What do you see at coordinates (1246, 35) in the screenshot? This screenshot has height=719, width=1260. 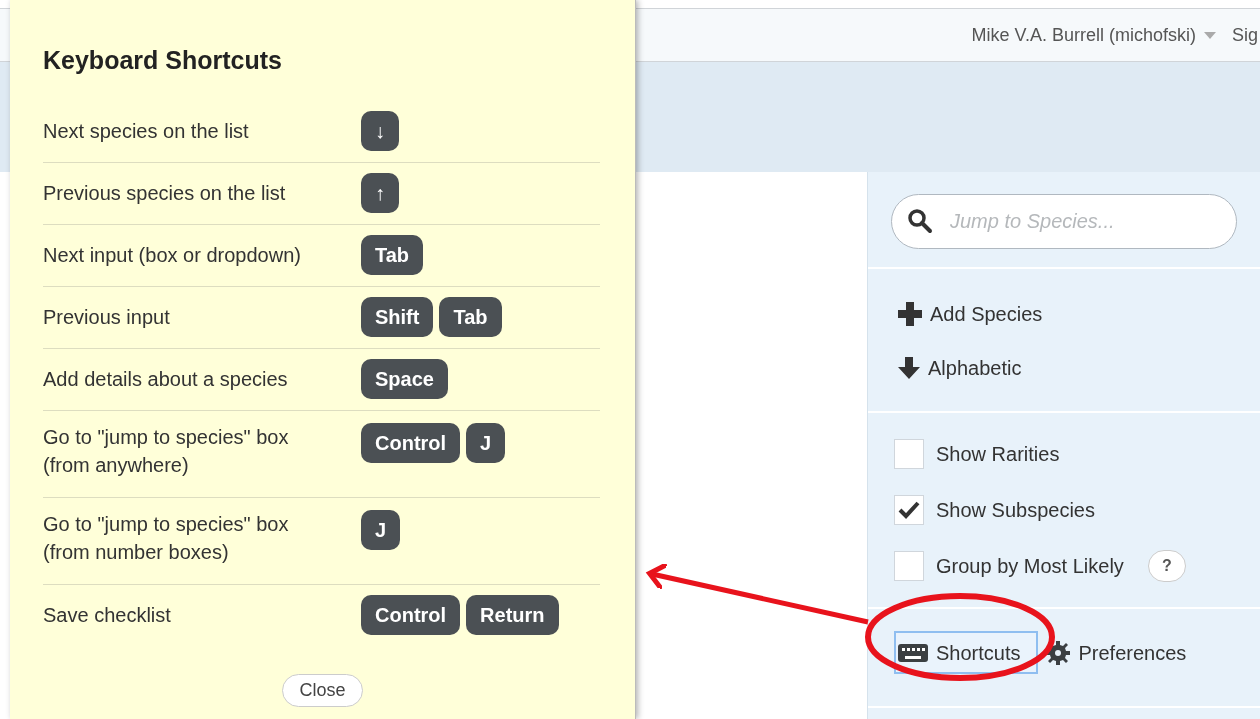 I see `sign-link: Sig` at bounding box center [1246, 35].